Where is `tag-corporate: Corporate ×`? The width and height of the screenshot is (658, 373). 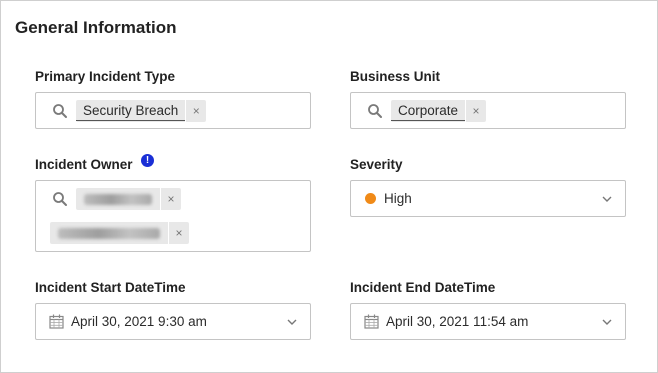 tag-corporate: Corporate × is located at coordinates (439, 111).